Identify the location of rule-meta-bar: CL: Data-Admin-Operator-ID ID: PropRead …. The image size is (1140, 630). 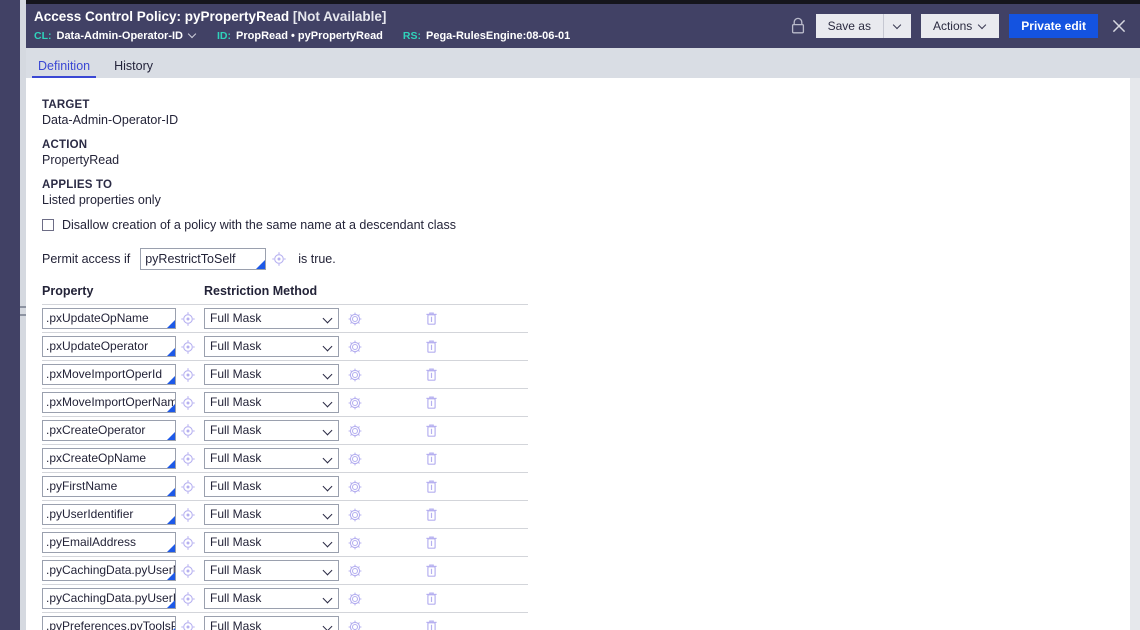
(302, 36).